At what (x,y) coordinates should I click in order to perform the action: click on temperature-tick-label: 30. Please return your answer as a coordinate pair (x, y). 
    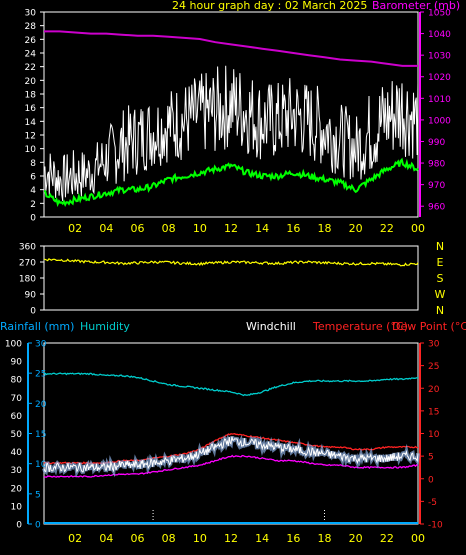
    Looking at the image, I should click on (434, 345).